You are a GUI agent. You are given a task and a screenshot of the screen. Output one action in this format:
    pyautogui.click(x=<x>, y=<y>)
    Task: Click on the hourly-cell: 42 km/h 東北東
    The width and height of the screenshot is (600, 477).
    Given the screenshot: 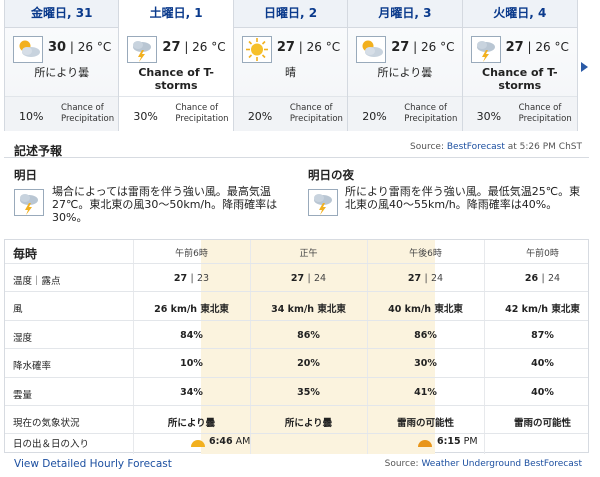 What is the action you would take?
    pyautogui.click(x=542, y=310)
    